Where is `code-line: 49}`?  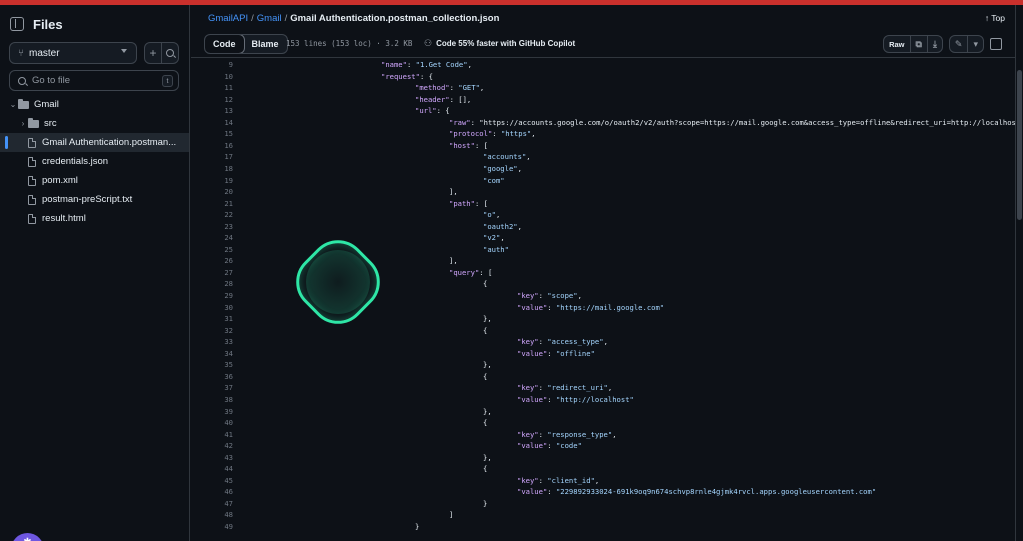 code-line: 49} is located at coordinates (603, 527).